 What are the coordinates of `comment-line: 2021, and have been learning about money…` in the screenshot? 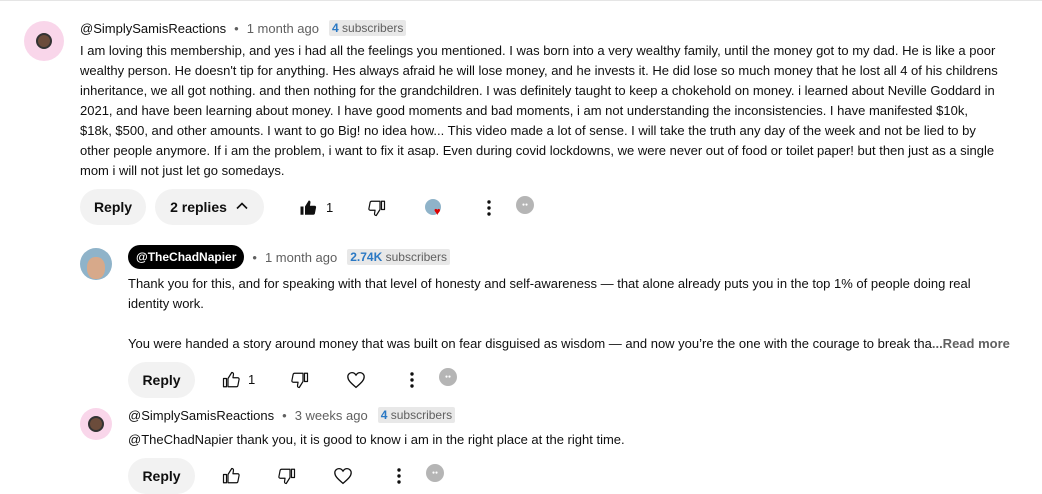 It's located at (524, 110).